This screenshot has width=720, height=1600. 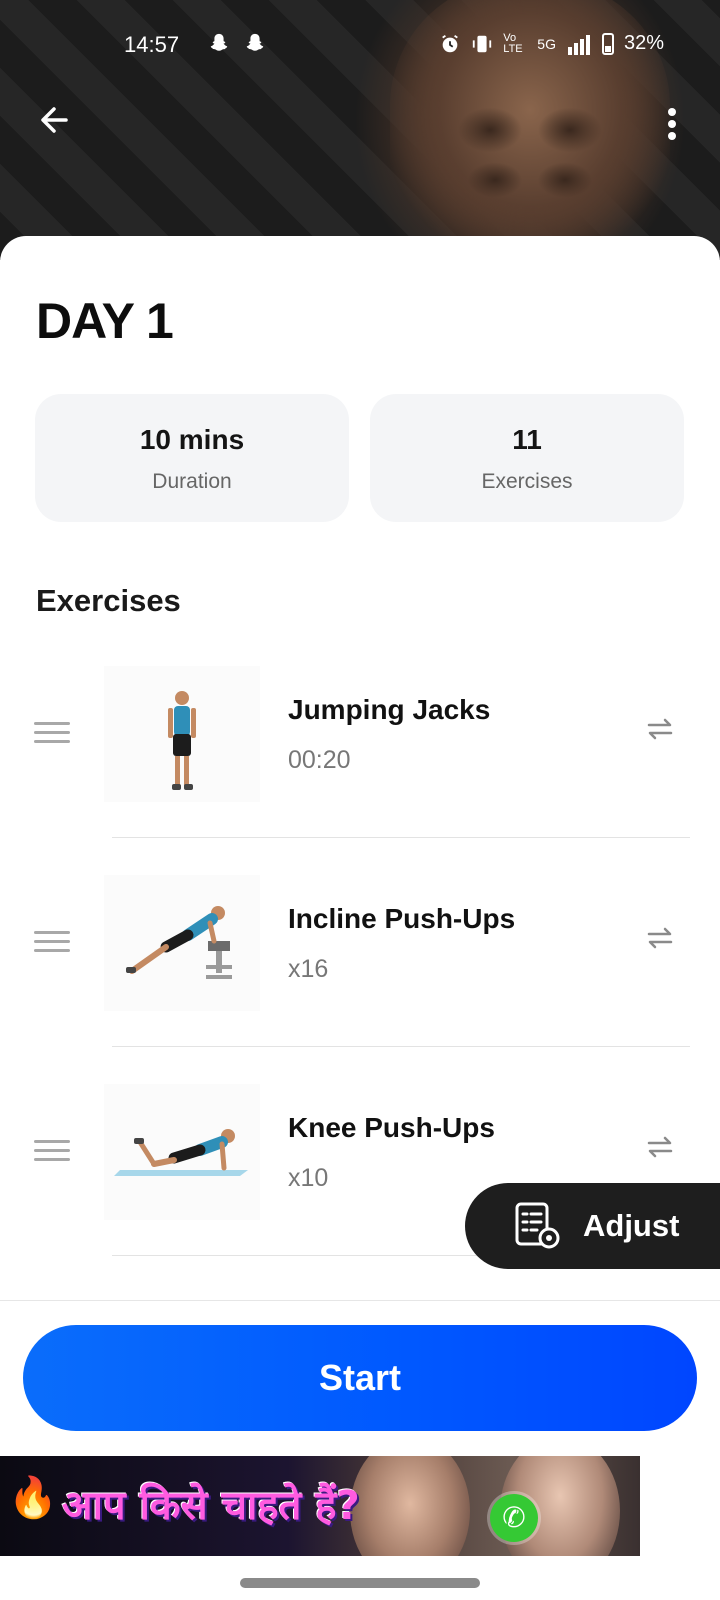 I want to click on bottom-action-bar: Start, so click(x=360, y=1380).